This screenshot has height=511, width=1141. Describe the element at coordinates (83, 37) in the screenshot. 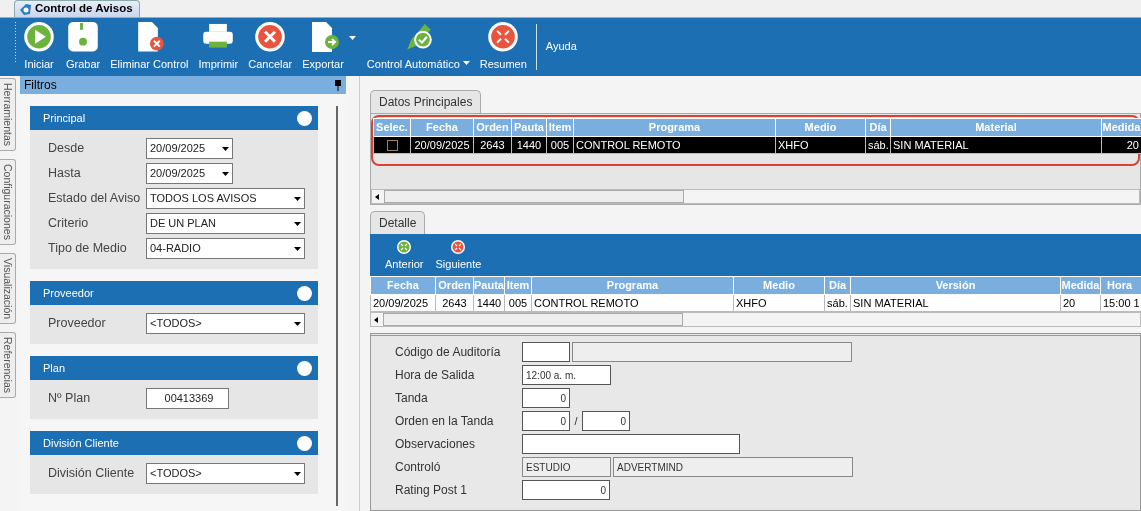

I see `save-icon` at that location.